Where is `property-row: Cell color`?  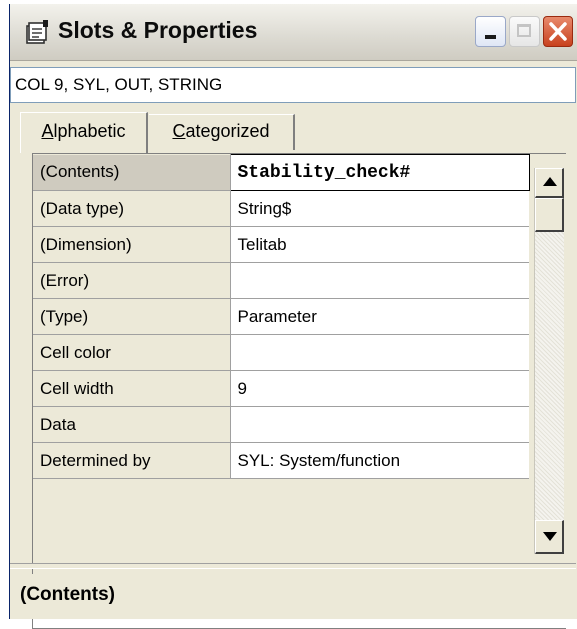 property-row: Cell color is located at coordinates (281, 352).